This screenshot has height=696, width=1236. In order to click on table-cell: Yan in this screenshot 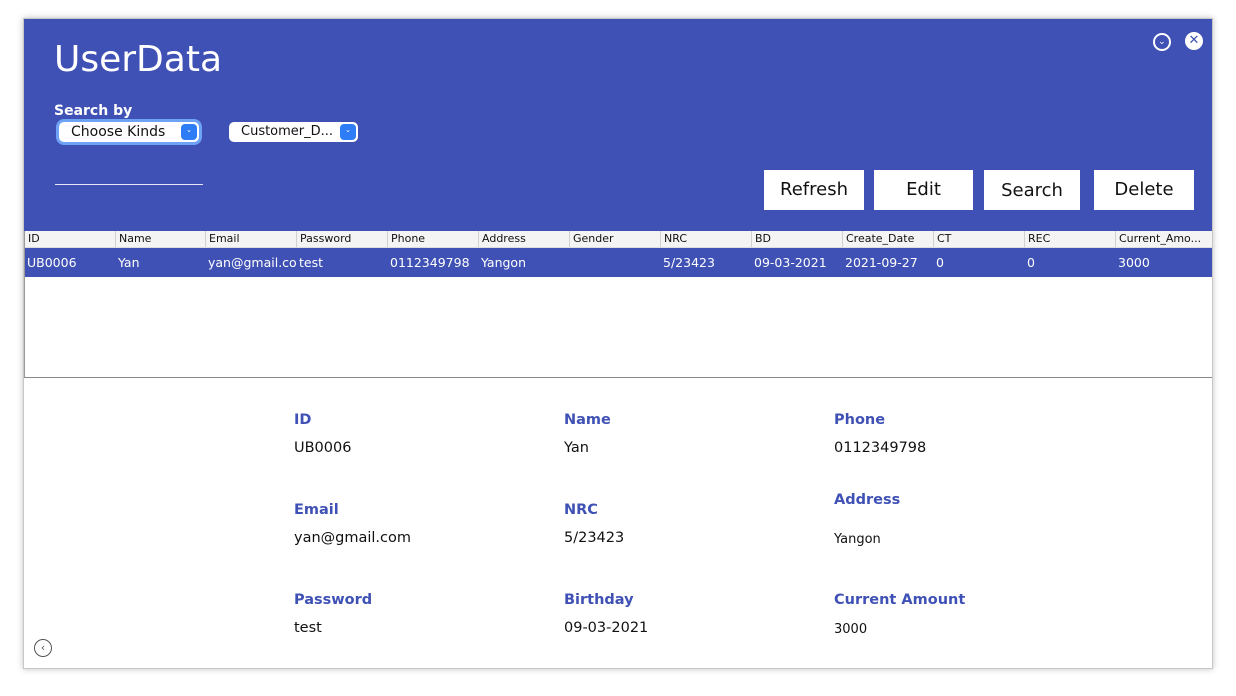, I will do `click(129, 262)`.